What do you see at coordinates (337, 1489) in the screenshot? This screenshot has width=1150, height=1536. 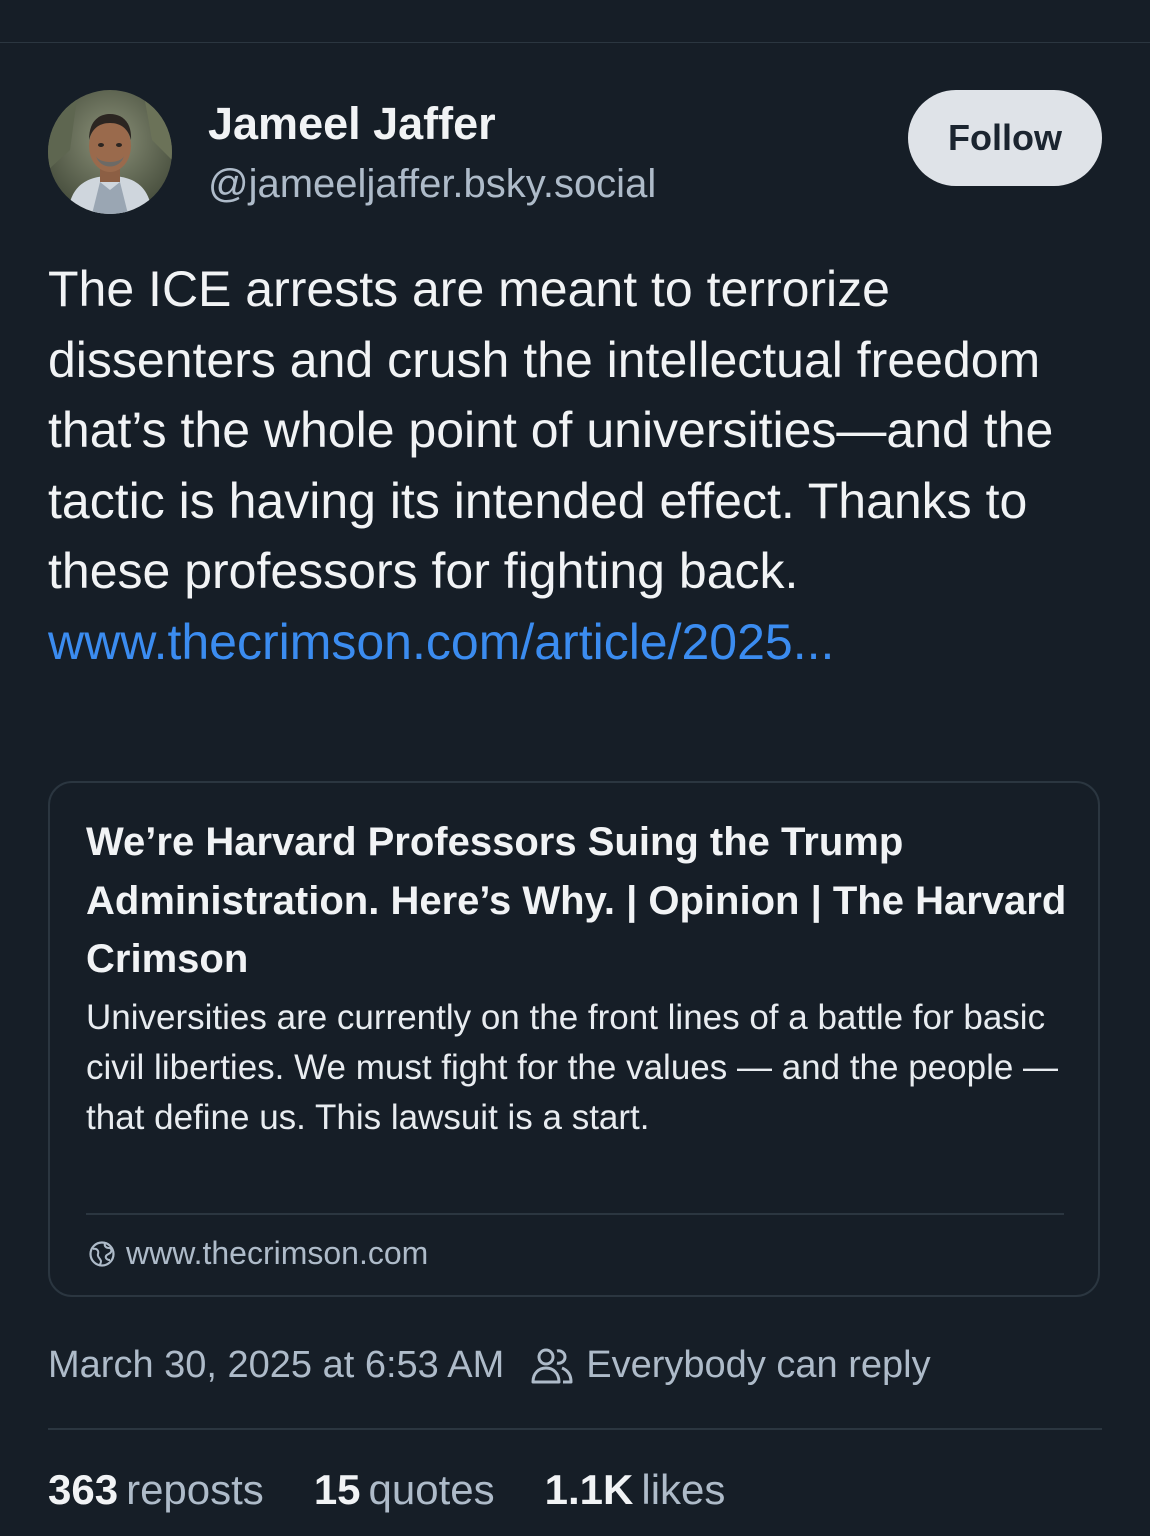 I see `quotes-count: 15` at bounding box center [337, 1489].